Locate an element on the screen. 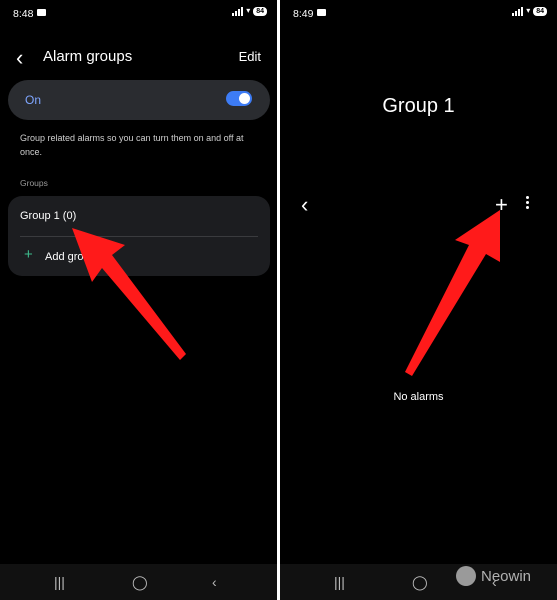  watermark-text: Neowin is located at coordinates (506, 576).